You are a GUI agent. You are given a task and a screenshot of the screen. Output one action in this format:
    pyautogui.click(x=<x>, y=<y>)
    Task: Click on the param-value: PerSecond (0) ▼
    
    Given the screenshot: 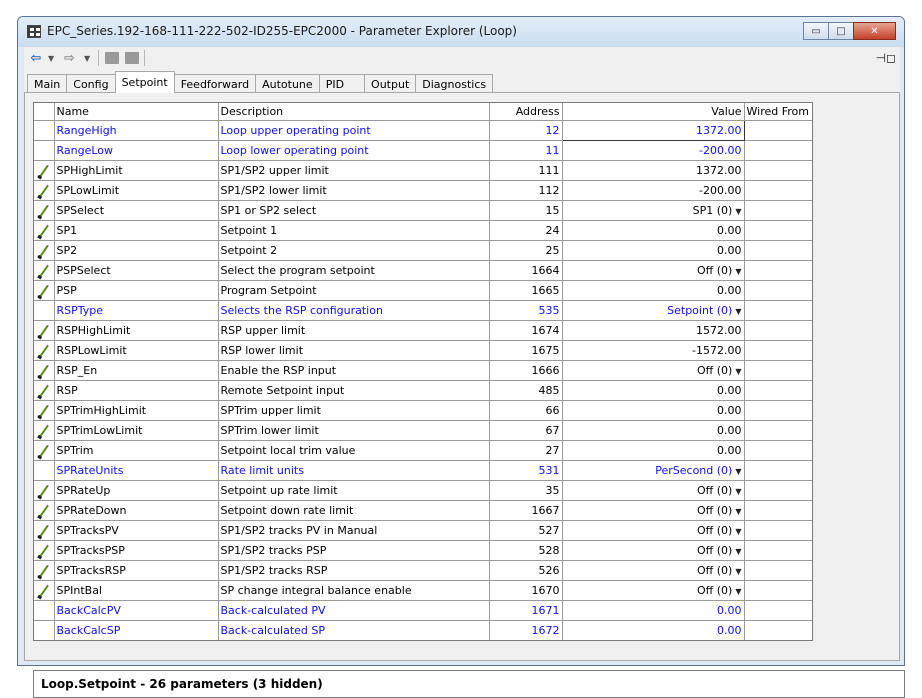 What is the action you would take?
    pyautogui.click(x=653, y=470)
    